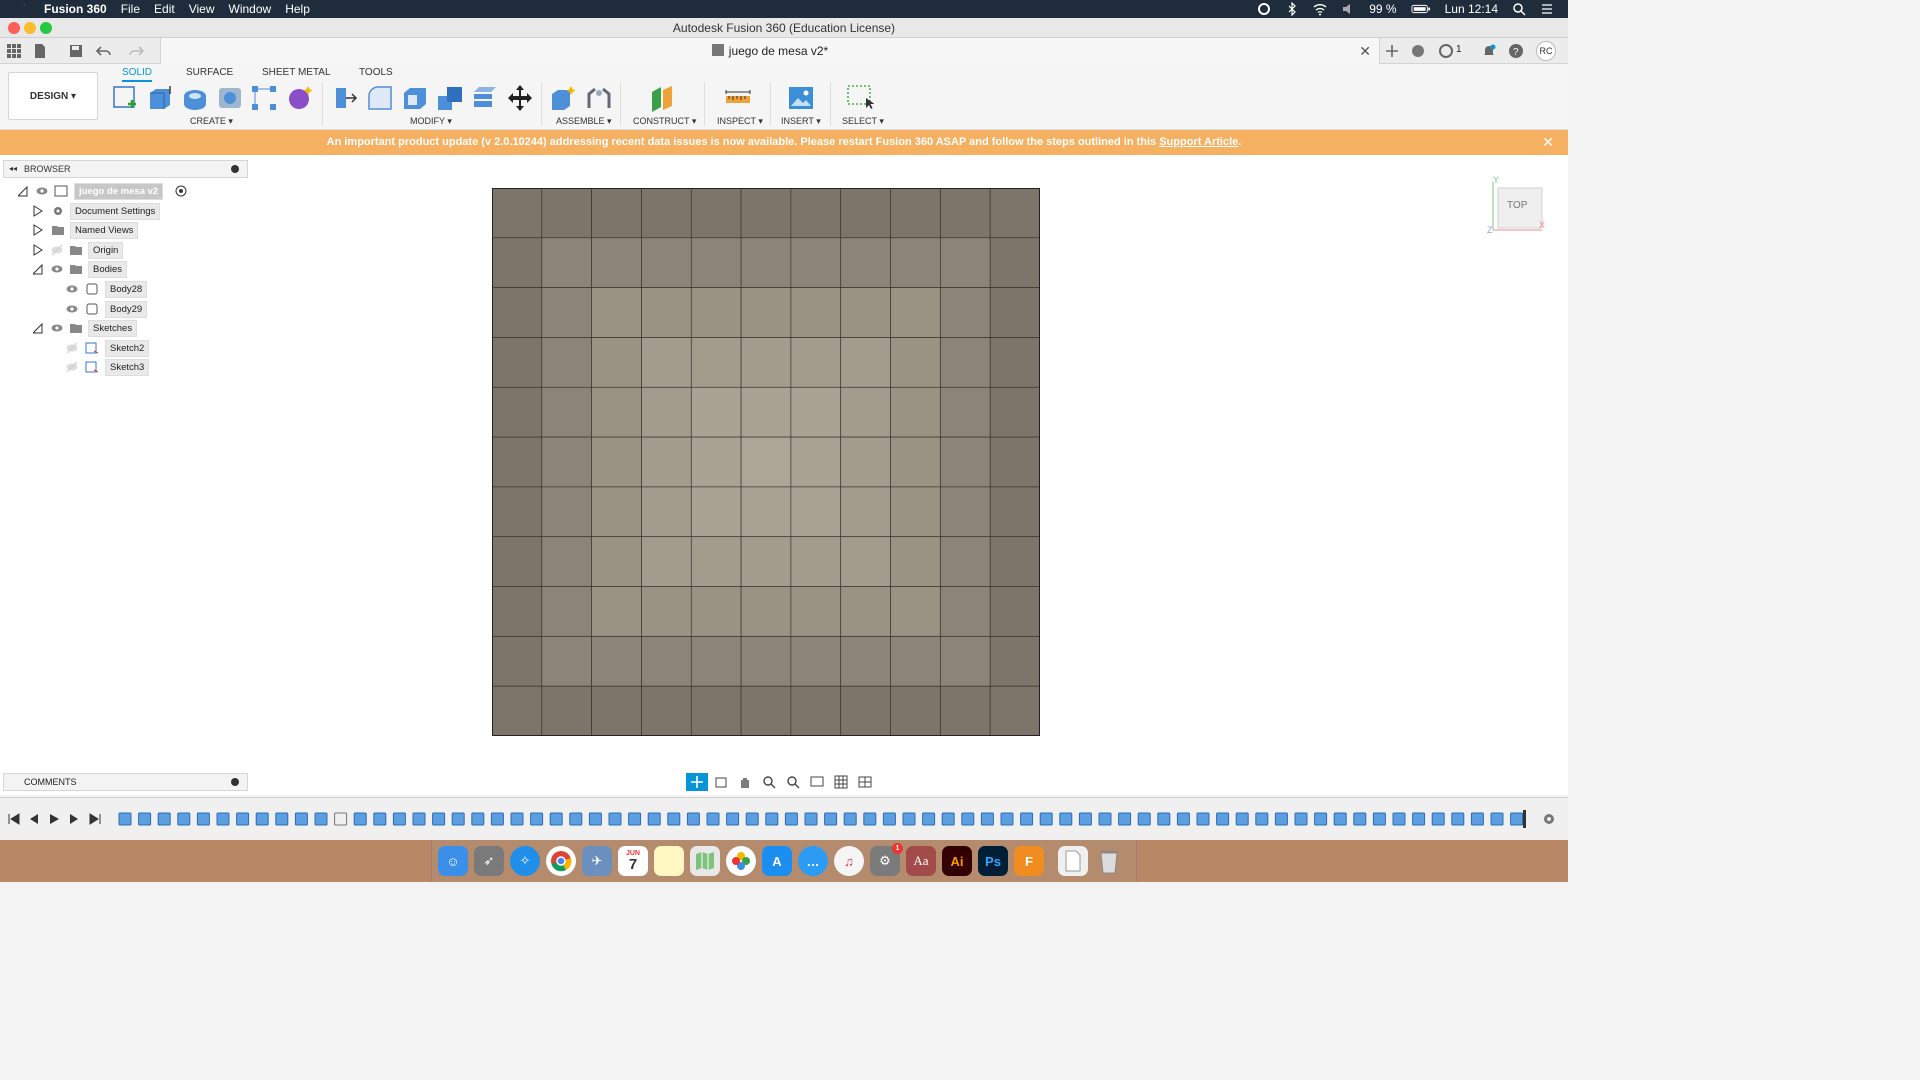 The width and height of the screenshot is (1920, 1080). What do you see at coordinates (921, 861) in the screenshot?
I see `dictionary-icon: Aa` at bounding box center [921, 861].